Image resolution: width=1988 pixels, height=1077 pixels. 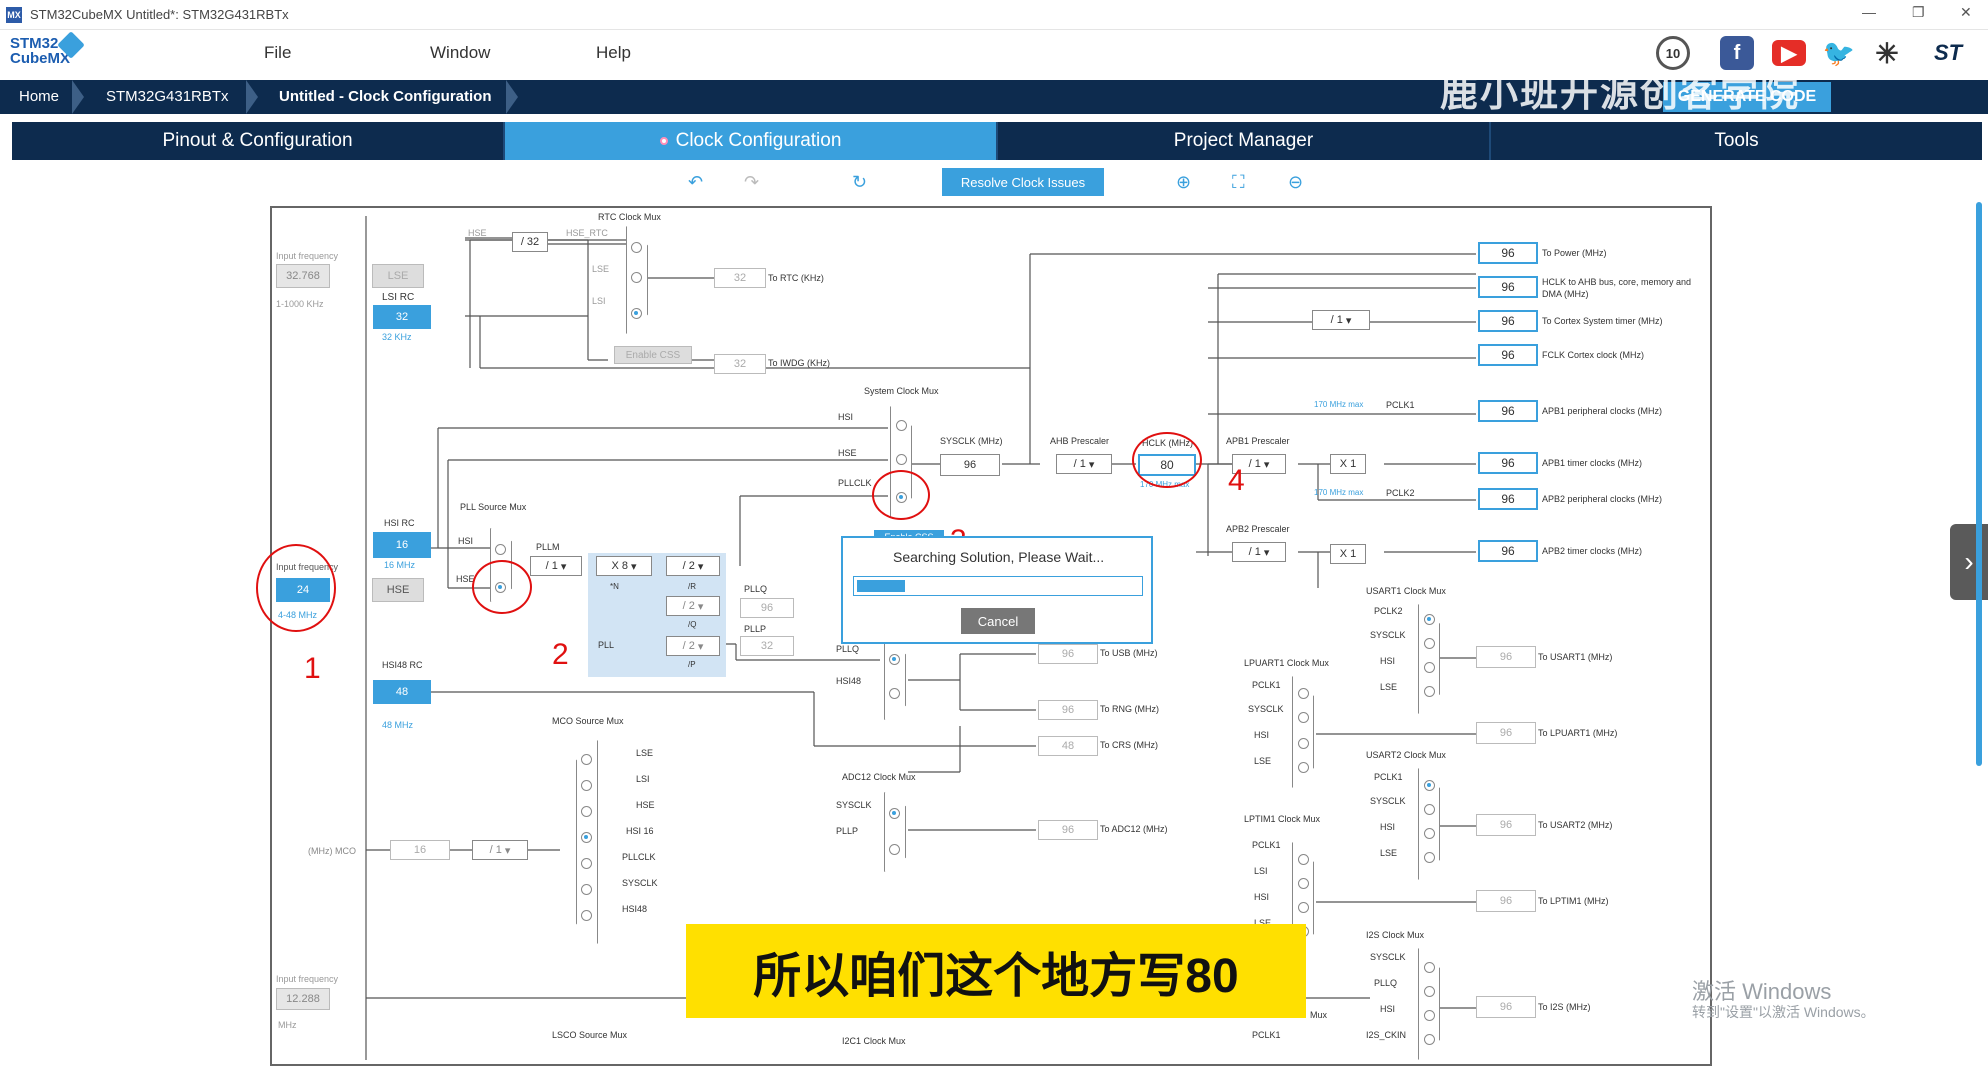 What do you see at coordinates (1303, 907) in the screenshot?
I see `lptim1-option-hsi` at bounding box center [1303, 907].